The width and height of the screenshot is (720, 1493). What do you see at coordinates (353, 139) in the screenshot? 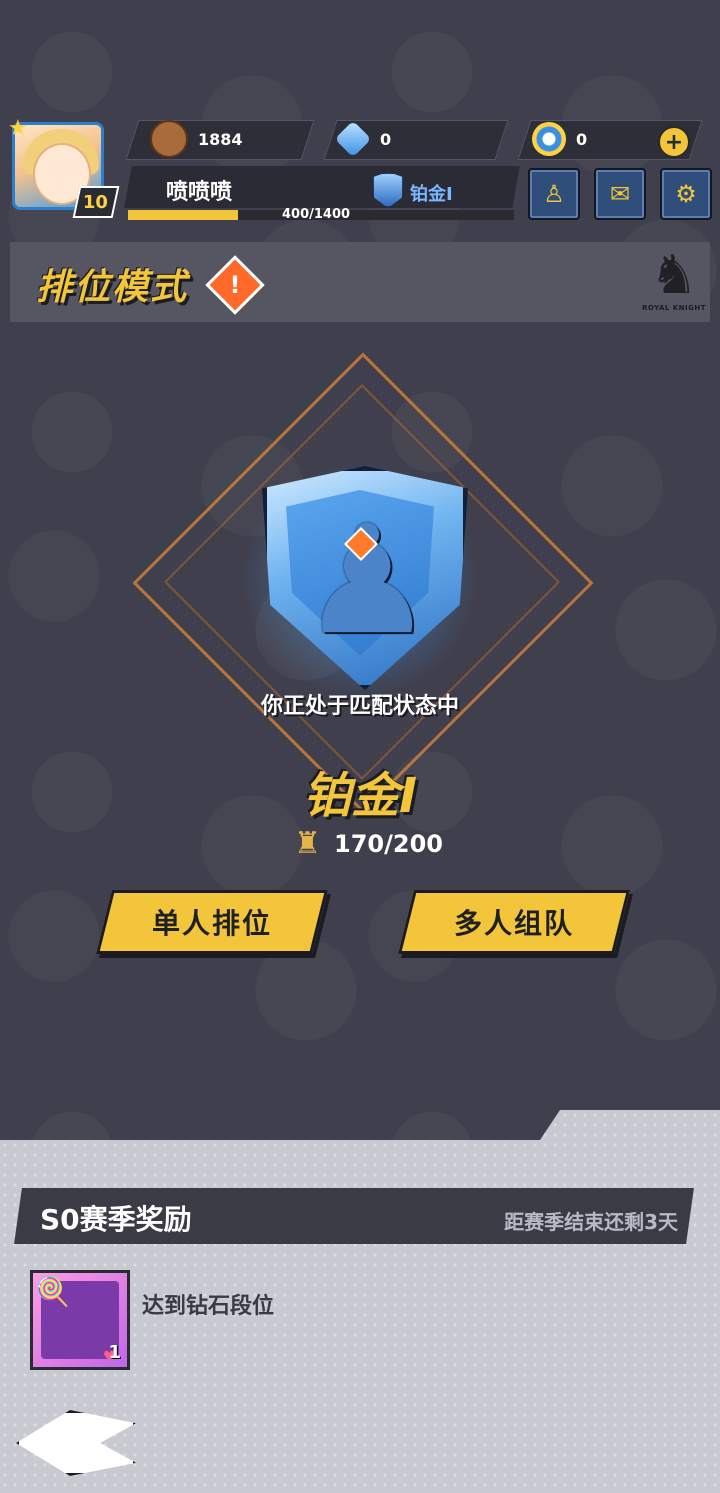
I see `diamond-icon` at bounding box center [353, 139].